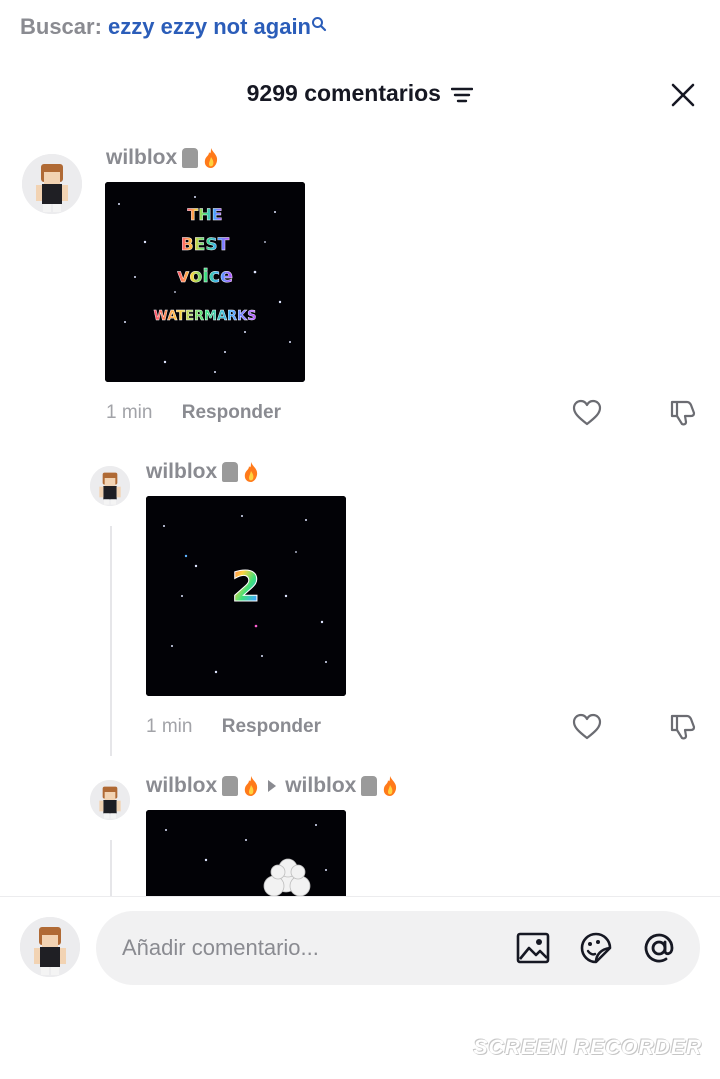 The height and width of the screenshot is (1079, 720). I want to click on media-text-line: THE, so click(204, 214).